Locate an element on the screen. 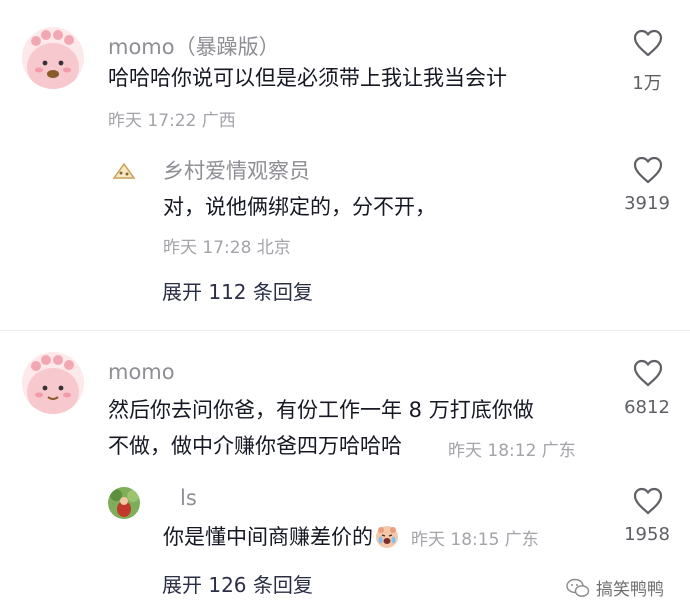 This screenshot has height=616, width=690. reply-meta: 昨天 18:15 广东 is located at coordinates (475, 539).